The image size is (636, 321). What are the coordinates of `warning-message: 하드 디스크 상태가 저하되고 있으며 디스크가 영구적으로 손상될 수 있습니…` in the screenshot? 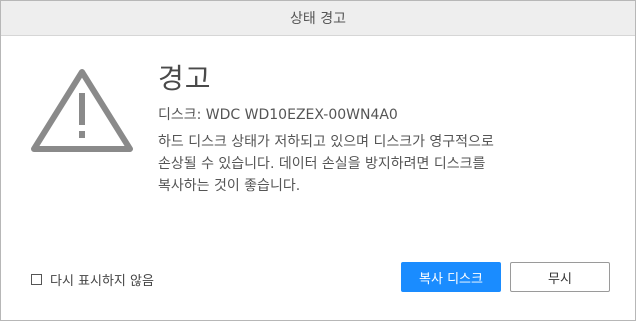 It's located at (373, 164).